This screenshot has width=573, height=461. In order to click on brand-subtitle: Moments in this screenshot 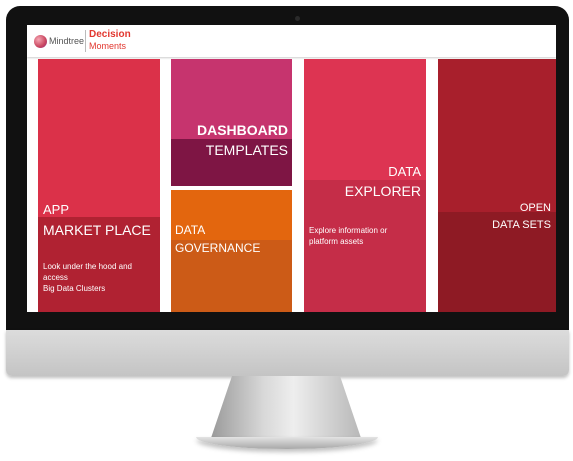, I will do `click(108, 46)`.